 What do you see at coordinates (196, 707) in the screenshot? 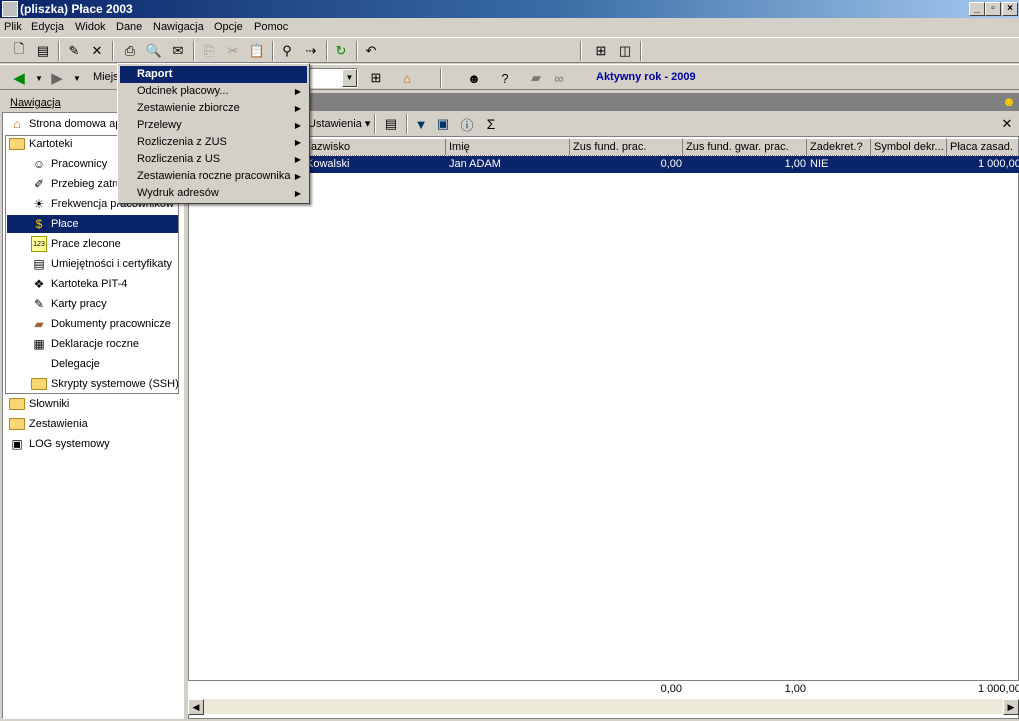
I see `scroll-left-icon: ◀` at bounding box center [196, 707].